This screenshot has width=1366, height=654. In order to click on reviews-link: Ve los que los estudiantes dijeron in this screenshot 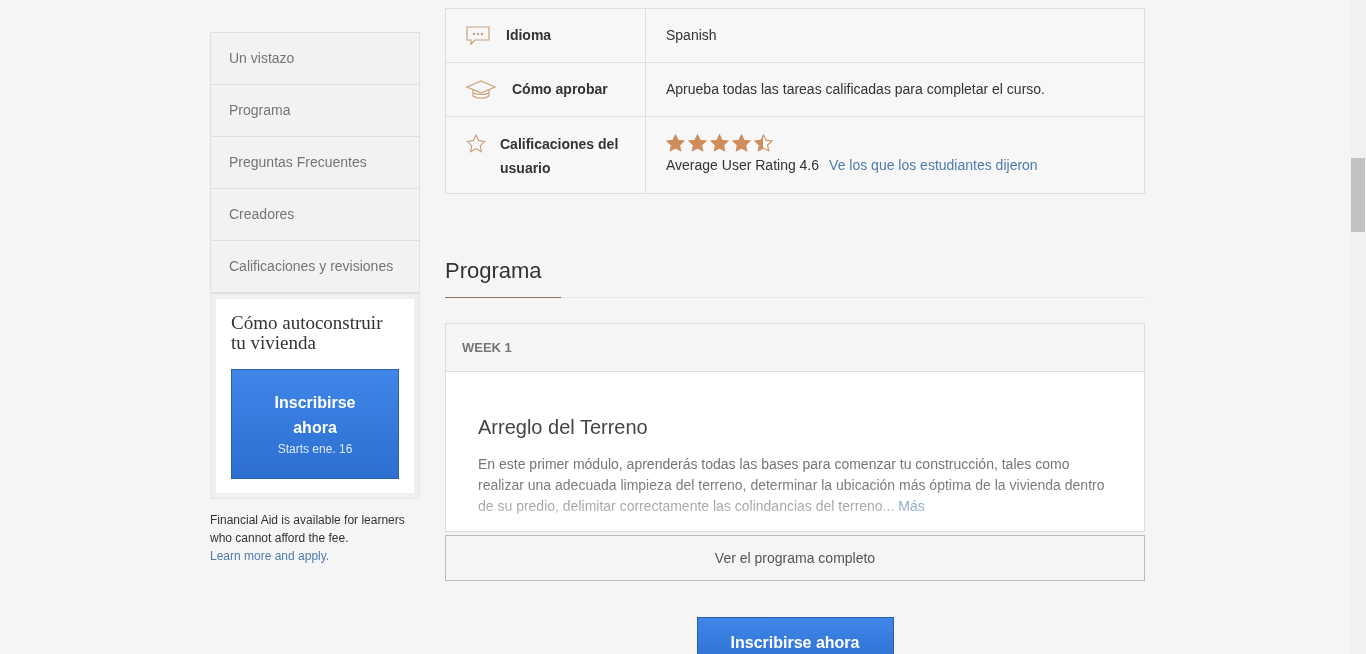, I will do `click(933, 165)`.